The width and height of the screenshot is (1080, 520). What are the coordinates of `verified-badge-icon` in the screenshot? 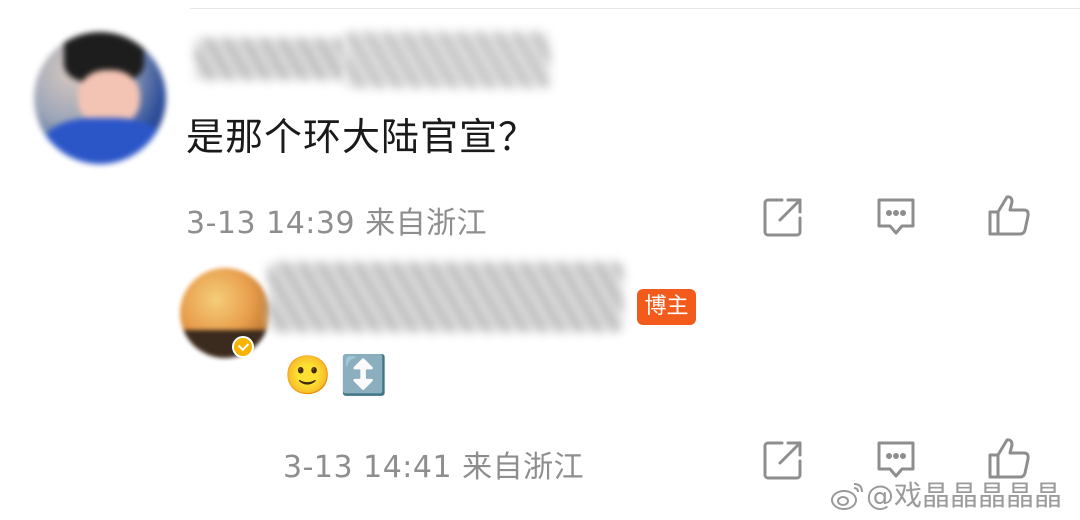 It's located at (243, 347).